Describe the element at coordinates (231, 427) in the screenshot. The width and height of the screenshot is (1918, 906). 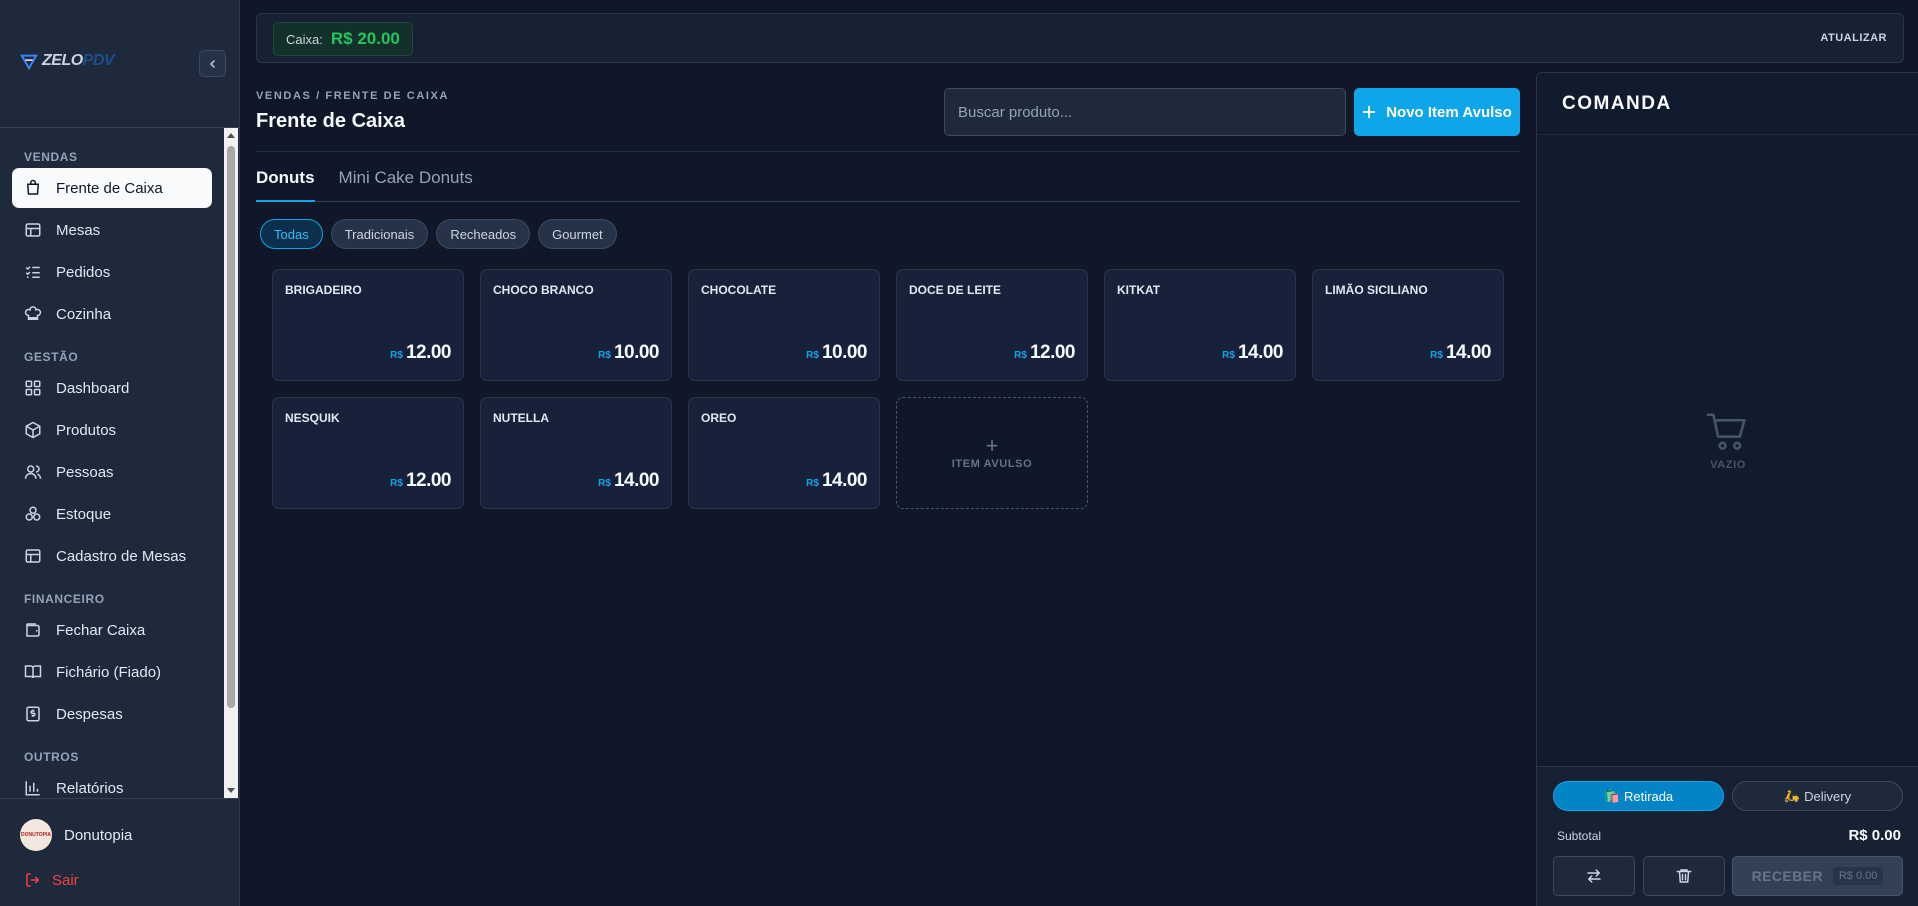
I see `scrollbar-thumb` at that location.